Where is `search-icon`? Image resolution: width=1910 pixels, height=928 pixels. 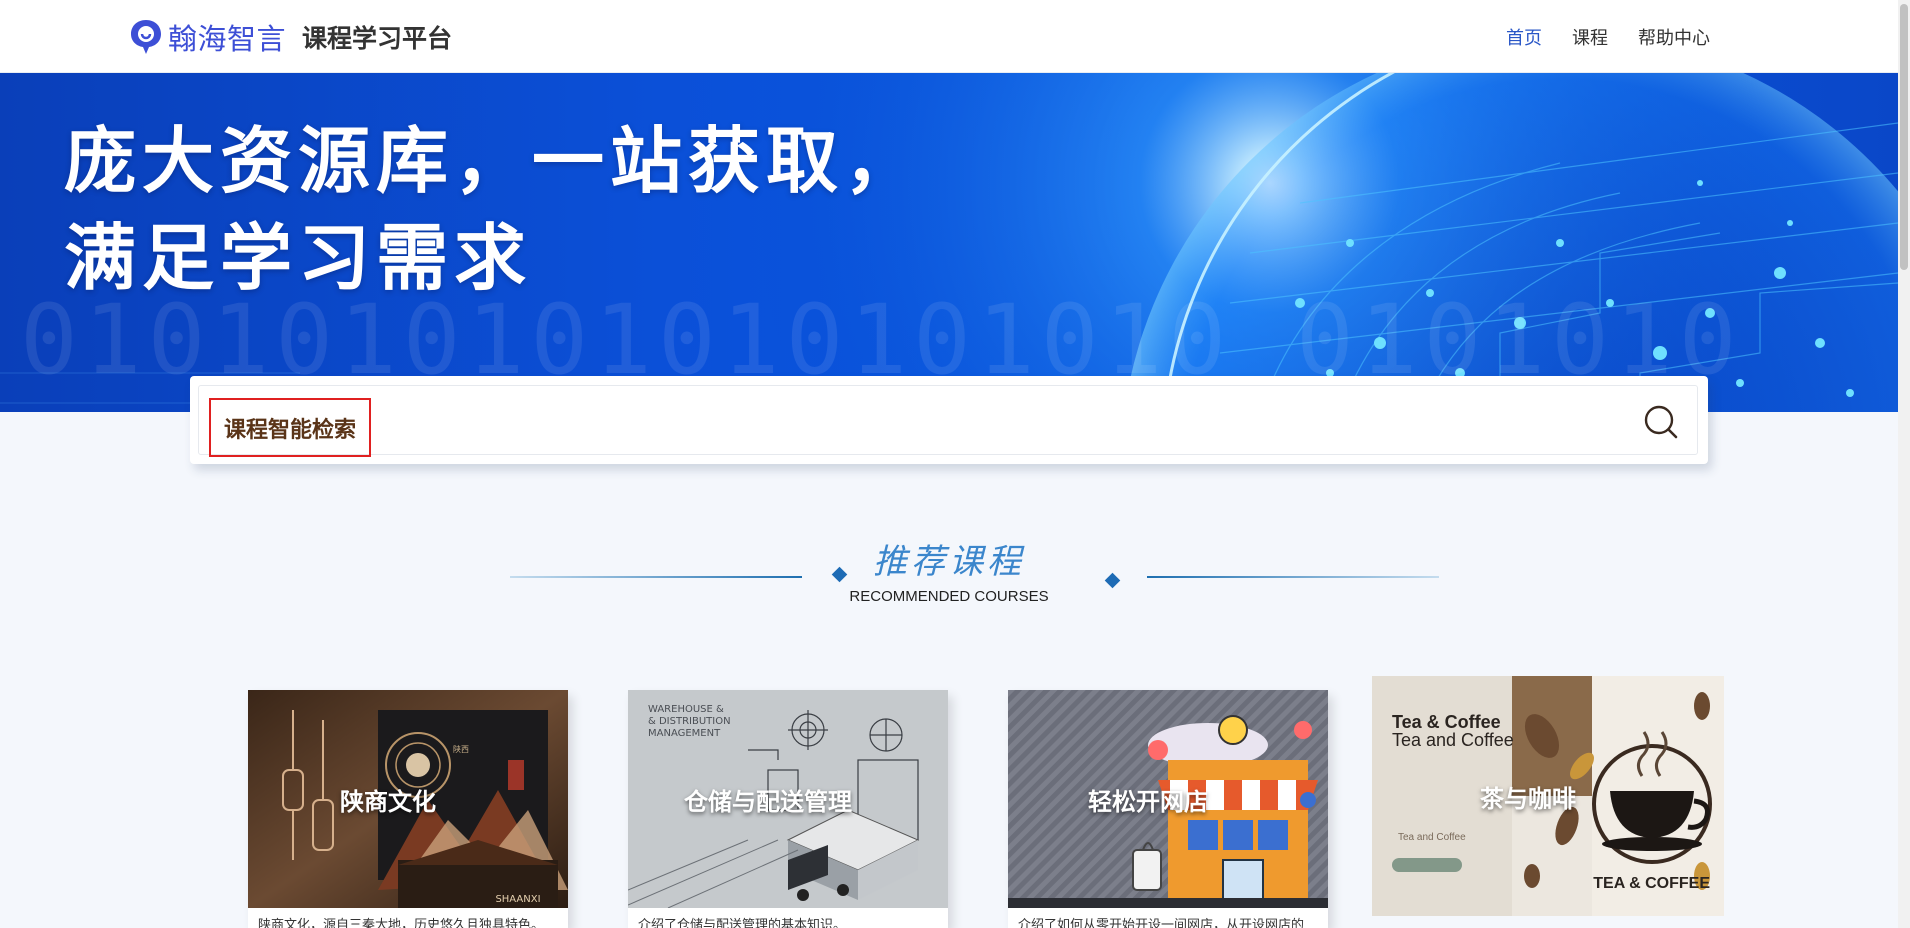 search-icon is located at coordinates (1661, 422).